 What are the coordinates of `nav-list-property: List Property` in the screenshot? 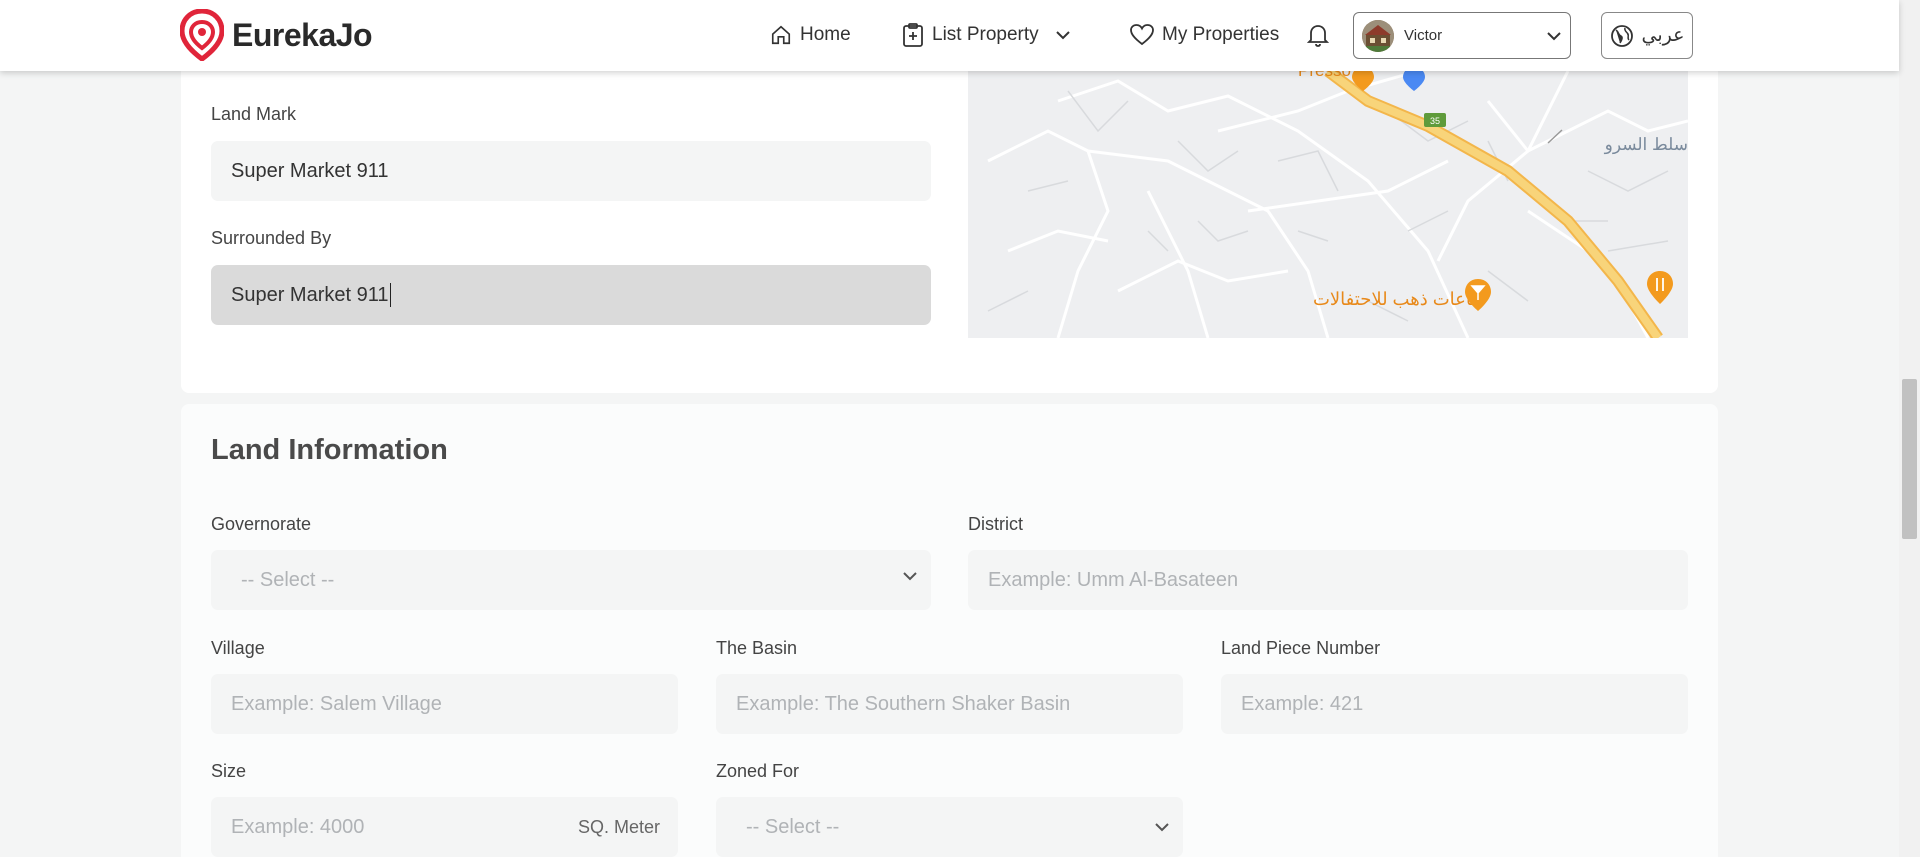 It's located at (986, 35).